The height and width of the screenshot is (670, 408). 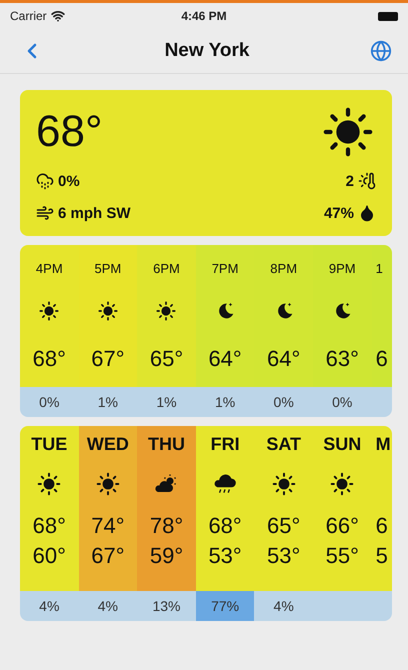 What do you see at coordinates (225, 606) in the screenshot?
I see `day-precipitation: 77%` at bounding box center [225, 606].